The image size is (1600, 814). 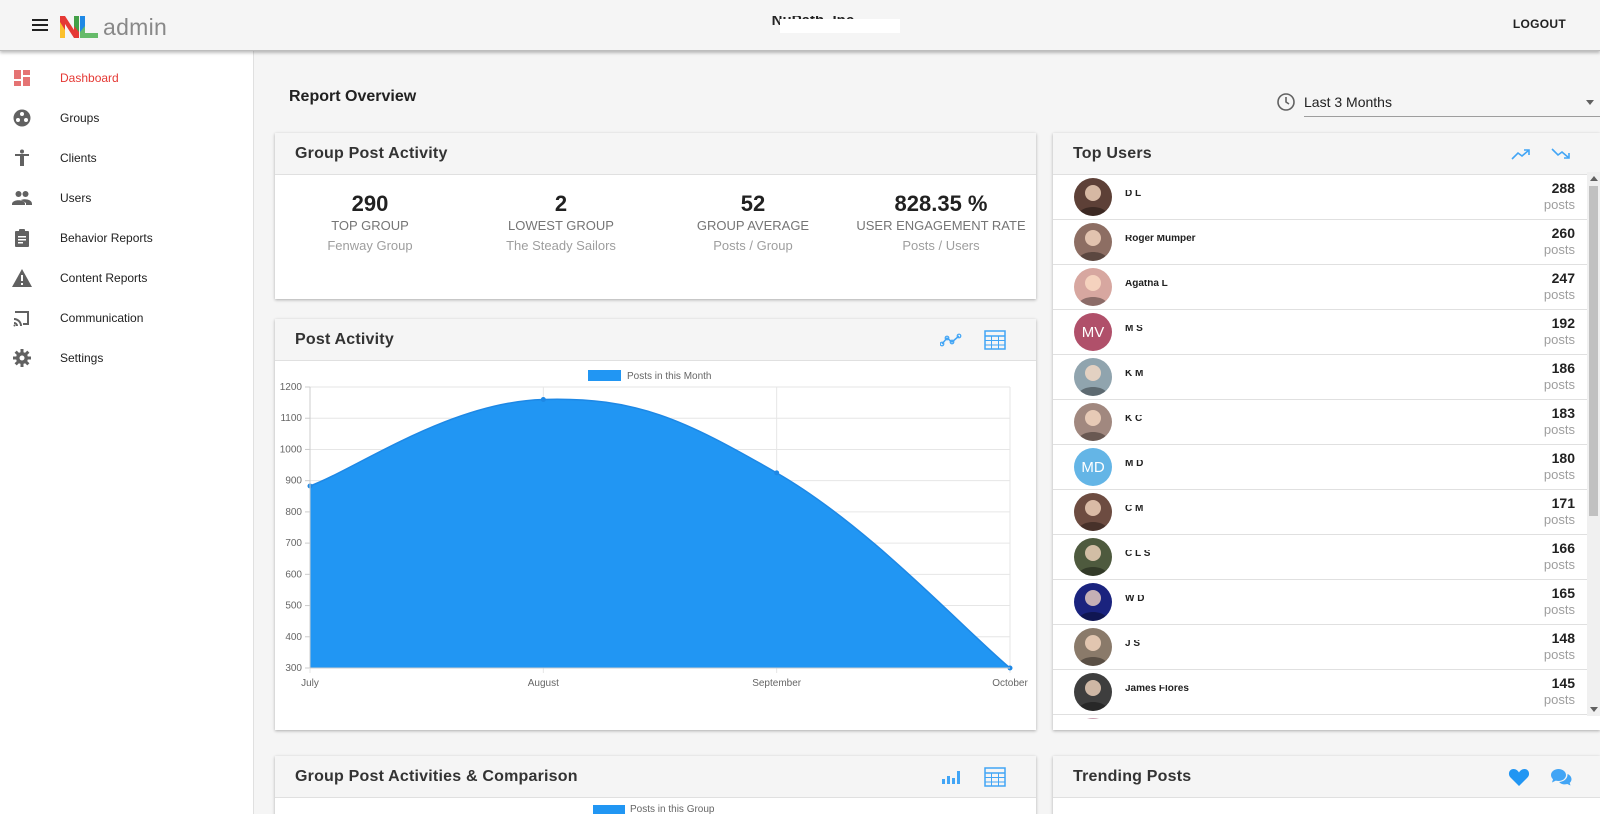 What do you see at coordinates (126, 78) in the screenshot?
I see `sidebar-item-dashboard: Dashboard` at bounding box center [126, 78].